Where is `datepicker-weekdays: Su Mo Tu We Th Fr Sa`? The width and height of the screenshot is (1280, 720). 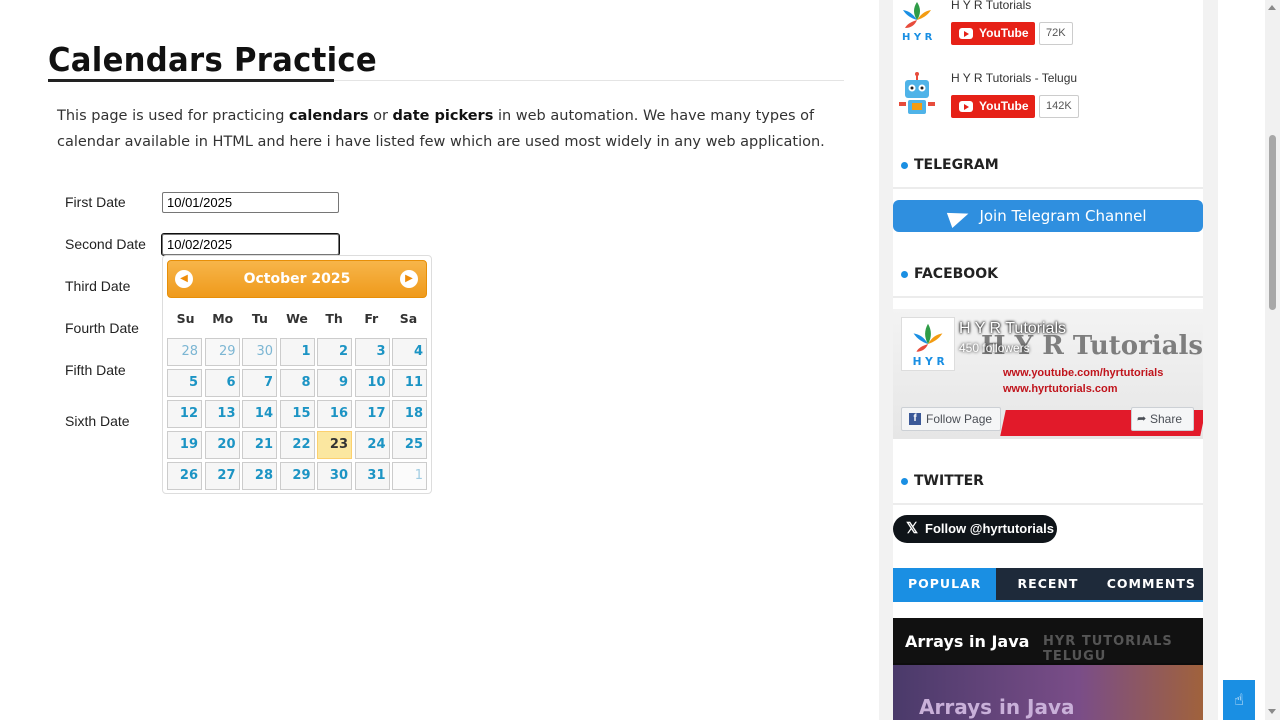
datepicker-weekdays: Su Mo Tu We Th Fr Sa is located at coordinates (297, 318).